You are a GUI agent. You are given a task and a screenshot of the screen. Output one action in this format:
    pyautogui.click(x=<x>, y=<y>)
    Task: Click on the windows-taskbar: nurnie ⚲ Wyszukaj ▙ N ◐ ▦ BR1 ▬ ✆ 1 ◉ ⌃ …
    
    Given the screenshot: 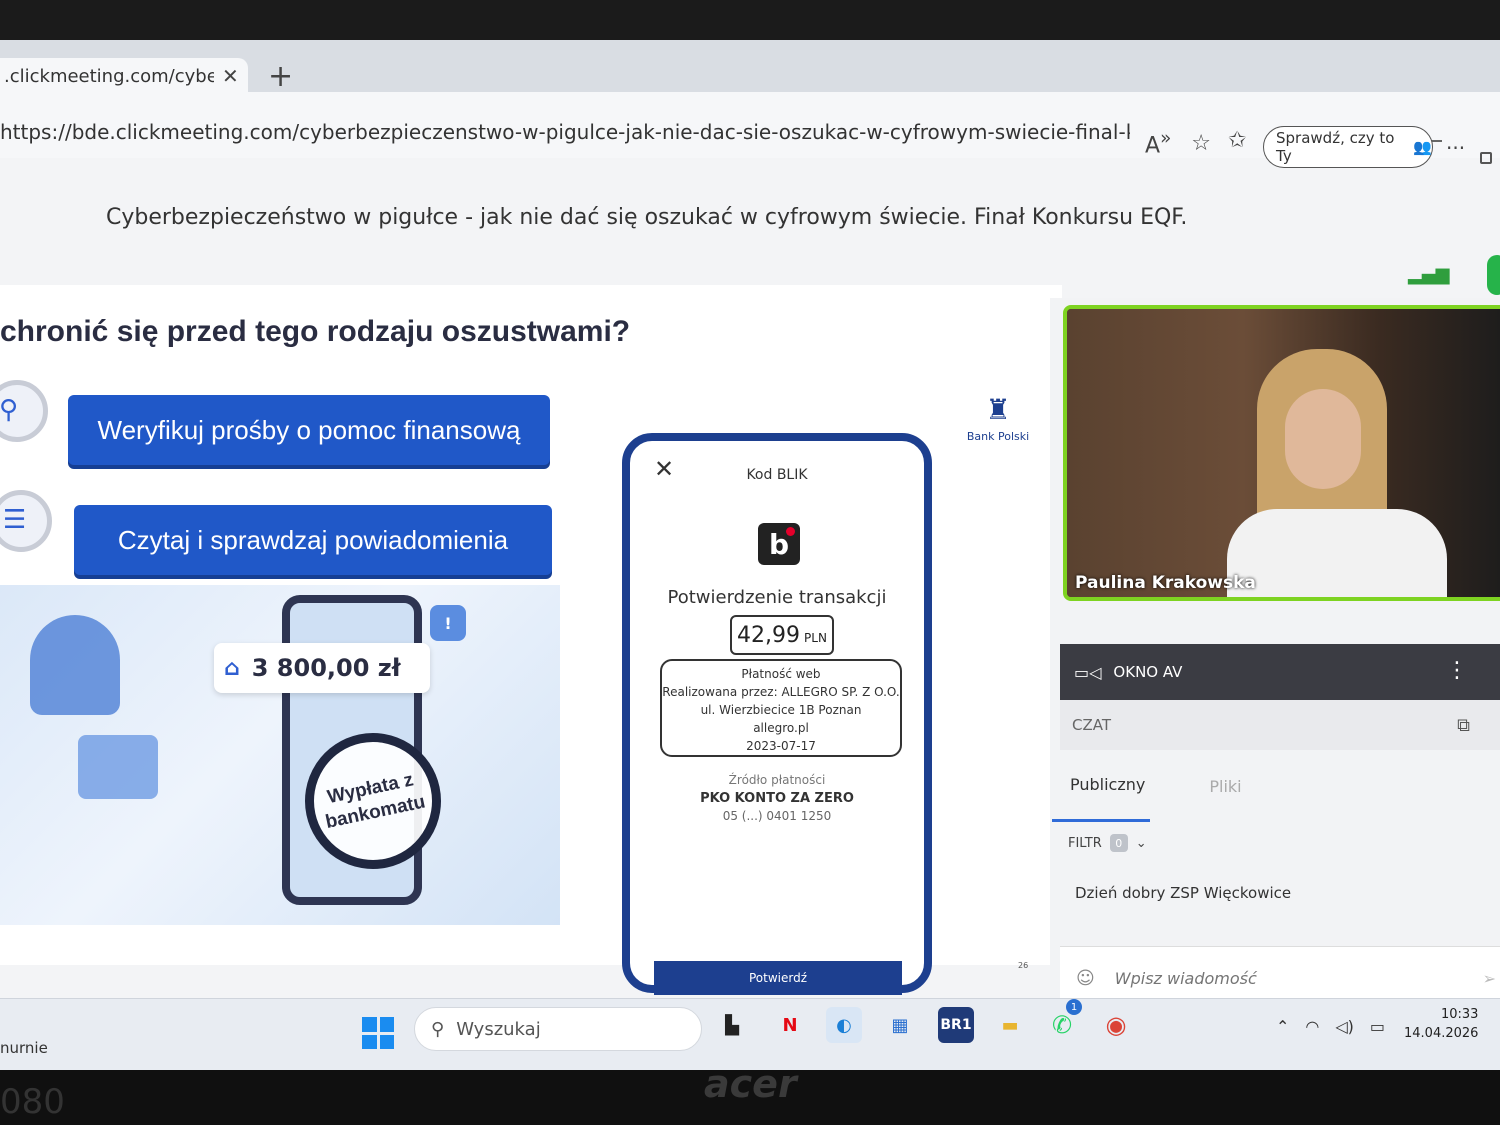 What is the action you would take?
    pyautogui.click(x=750, y=1034)
    